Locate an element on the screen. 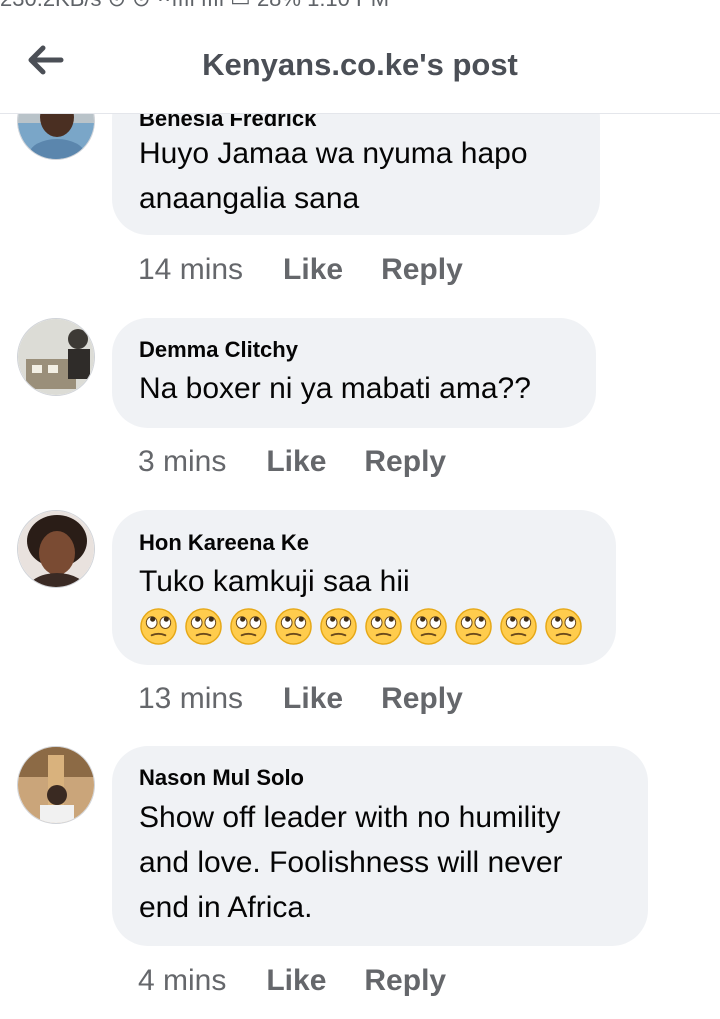  comment-timestamp: 3 mins is located at coordinates (182, 461).